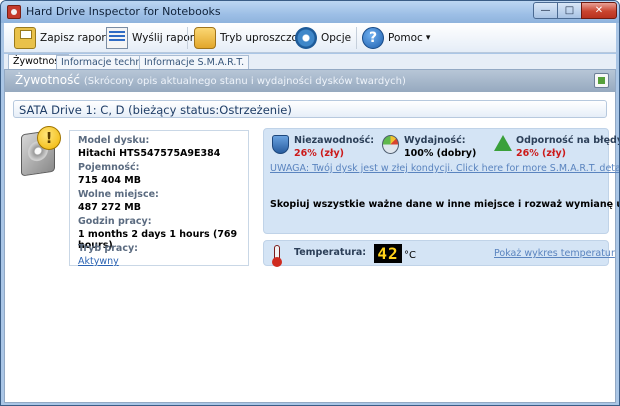 The width and height of the screenshot is (620, 406). What do you see at coordinates (599, 10) in the screenshot?
I see `close-button: ✕` at bounding box center [599, 10].